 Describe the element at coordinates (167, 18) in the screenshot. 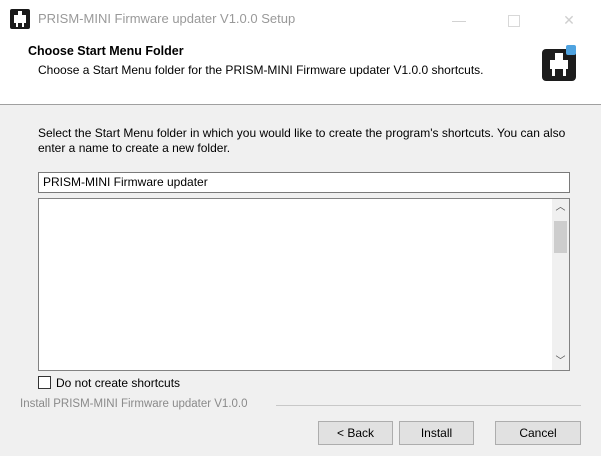

I see `window-title: PRISM-MINI Firmware updater V1.0.0 Setup` at that location.